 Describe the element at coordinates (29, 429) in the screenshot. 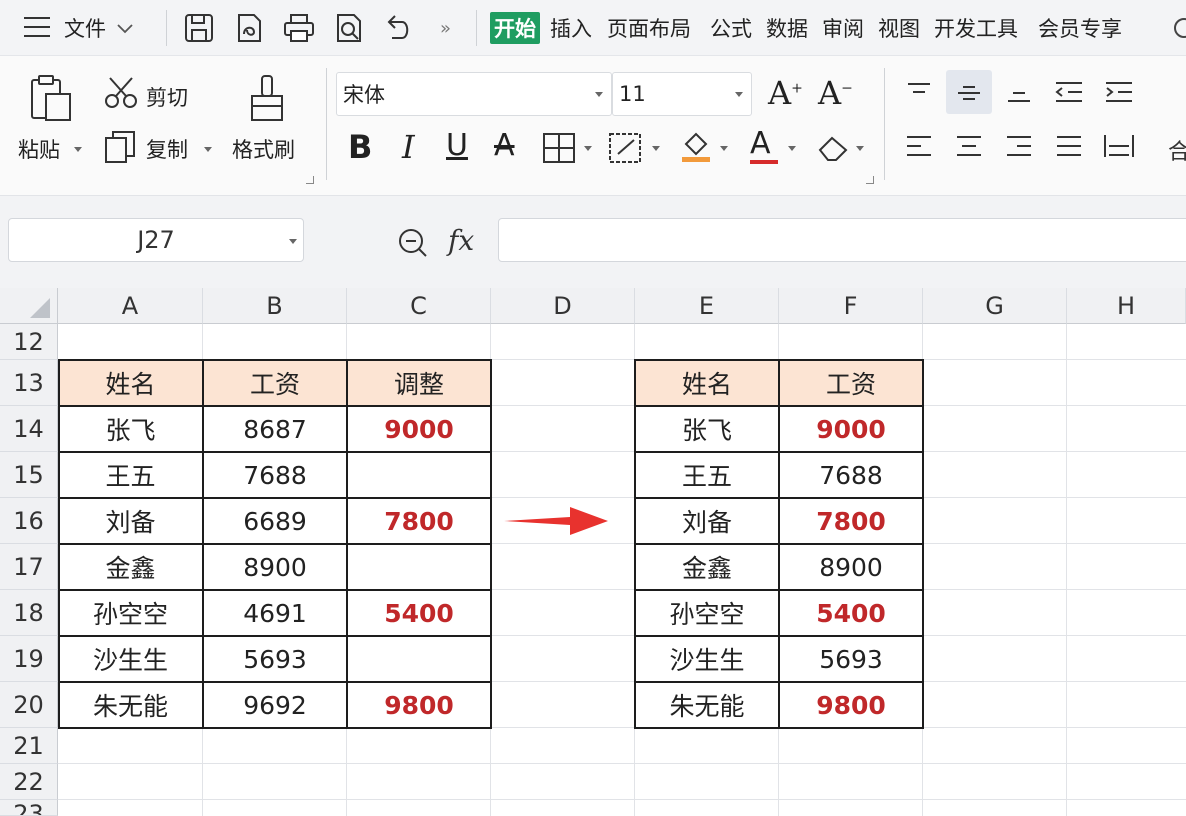

I see `row-header-14: 14` at that location.